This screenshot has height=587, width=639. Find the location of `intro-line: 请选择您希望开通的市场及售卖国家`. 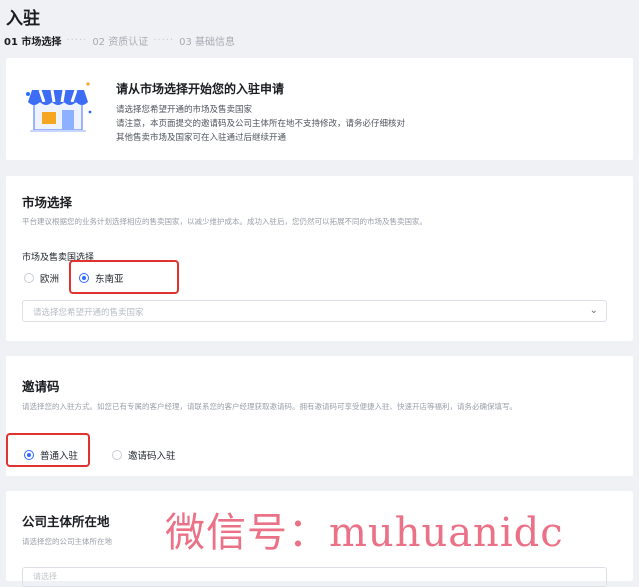

intro-line: 请选择您希望开通的市场及售卖国家 is located at coordinates (184, 110).